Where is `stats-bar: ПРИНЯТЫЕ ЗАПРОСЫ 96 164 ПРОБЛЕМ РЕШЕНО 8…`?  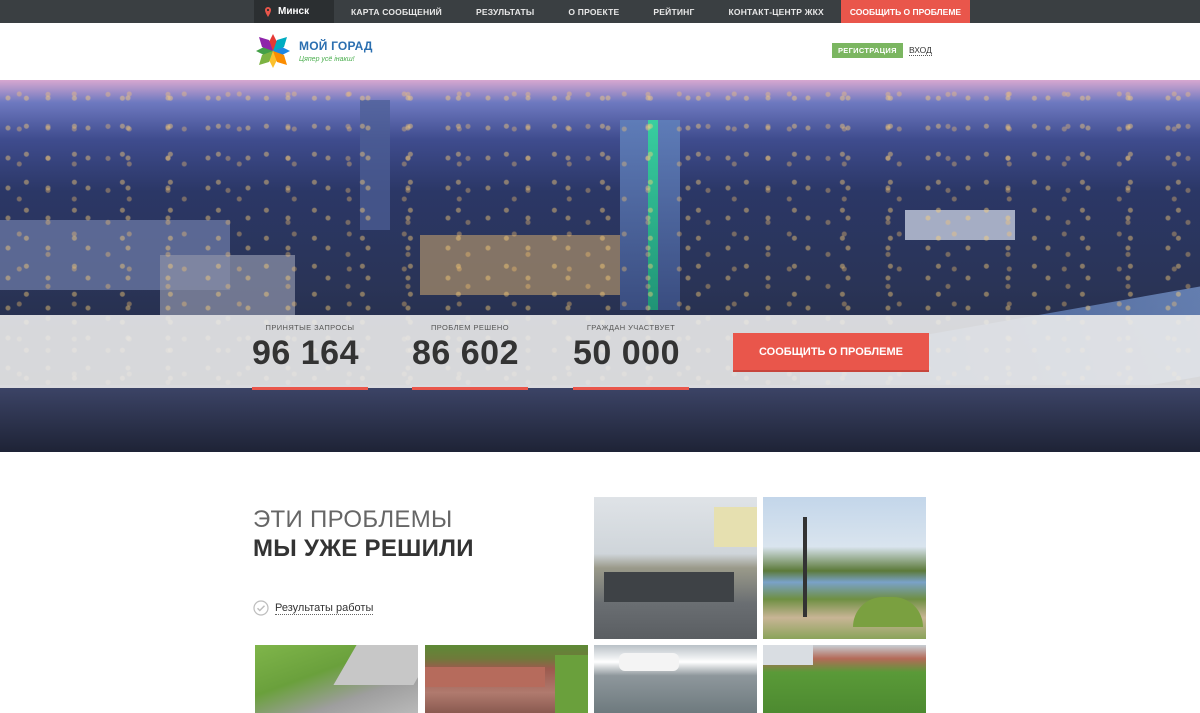
stats-bar: ПРИНЯТЫЕ ЗАПРОСЫ 96 164 ПРОБЛЕМ РЕШЕНО 8… is located at coordinates (600, 352).